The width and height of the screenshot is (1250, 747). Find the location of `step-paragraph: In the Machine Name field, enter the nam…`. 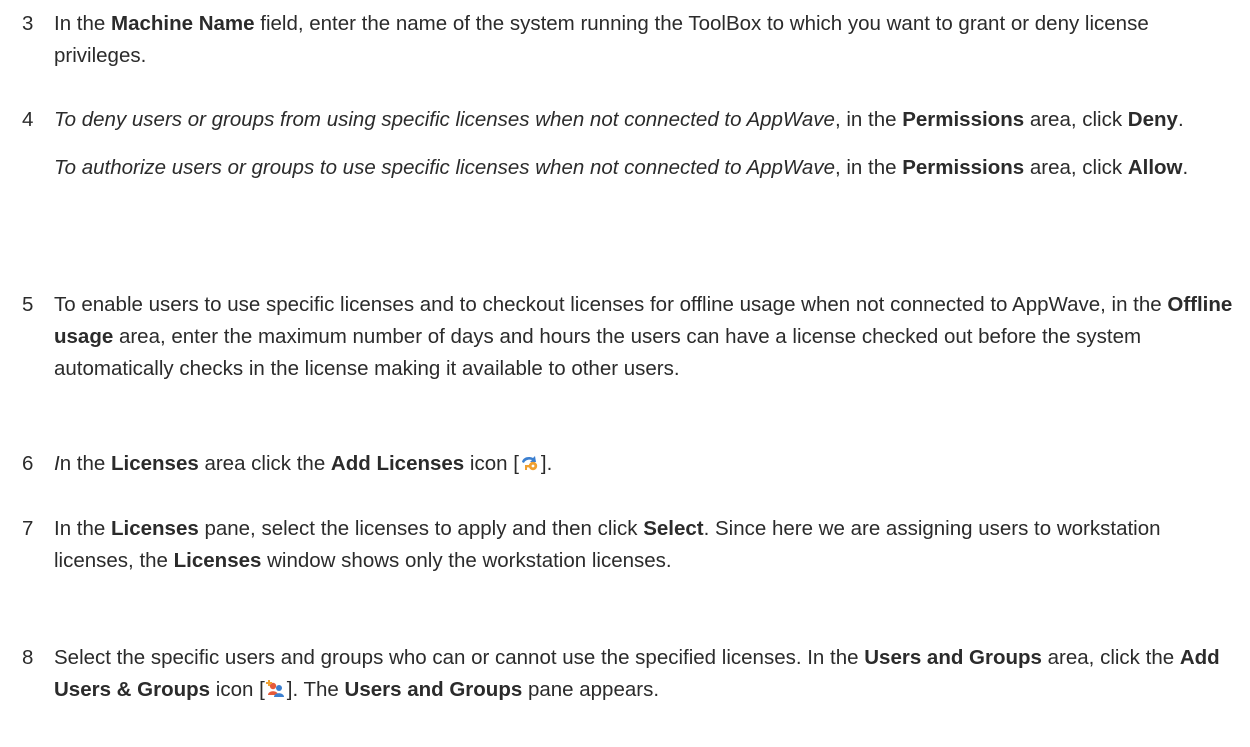

step-paragraph: In the Machine Name field, enter the nam… is located at coordinates (645, 40).